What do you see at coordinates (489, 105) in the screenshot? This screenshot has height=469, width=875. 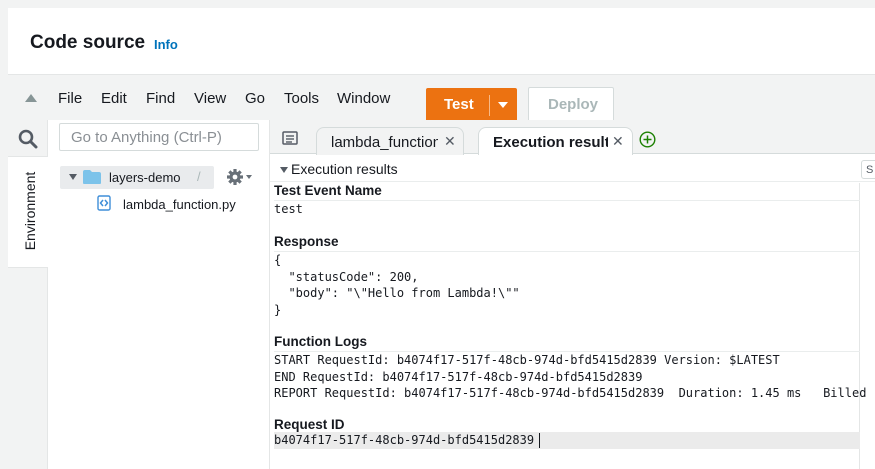 I see `test-button-divider` at bounding box center [489, 105].